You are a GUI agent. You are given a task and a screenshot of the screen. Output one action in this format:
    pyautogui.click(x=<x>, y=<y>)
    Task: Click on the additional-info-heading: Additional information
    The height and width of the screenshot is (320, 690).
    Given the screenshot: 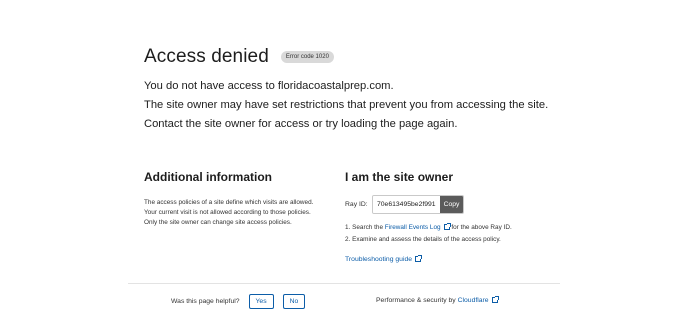 What is the action you would take?
    pyautogui.click(x=208, y=177)
    